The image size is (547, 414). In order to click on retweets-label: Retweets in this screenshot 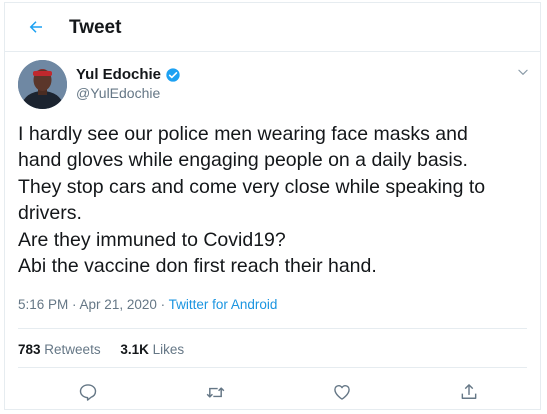, I will do `click(72, 349)`.